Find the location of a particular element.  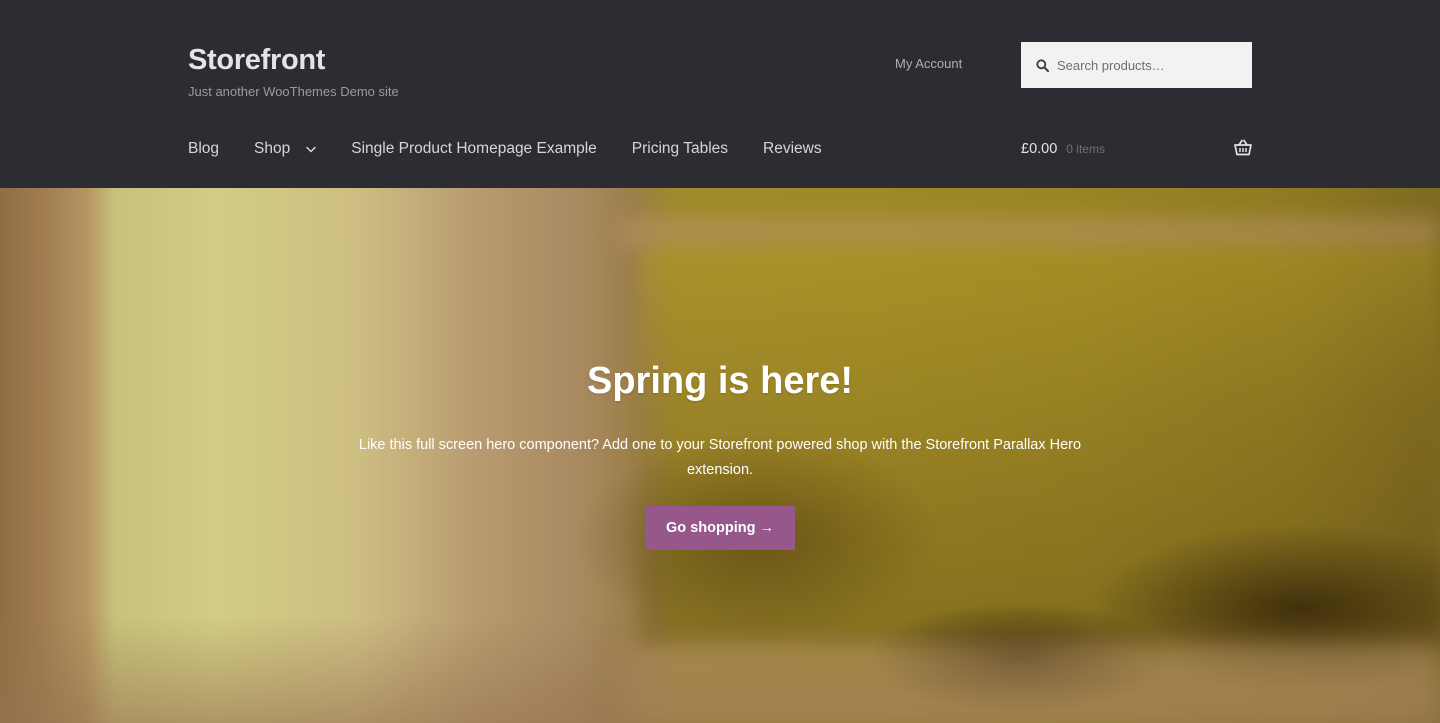

search-icon is located at coordinates (1042, 65).